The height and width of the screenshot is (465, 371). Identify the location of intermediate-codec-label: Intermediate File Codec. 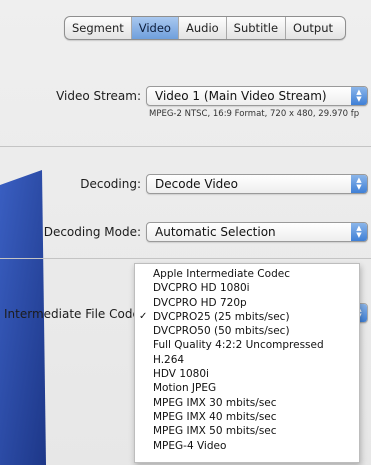
(75, 314).